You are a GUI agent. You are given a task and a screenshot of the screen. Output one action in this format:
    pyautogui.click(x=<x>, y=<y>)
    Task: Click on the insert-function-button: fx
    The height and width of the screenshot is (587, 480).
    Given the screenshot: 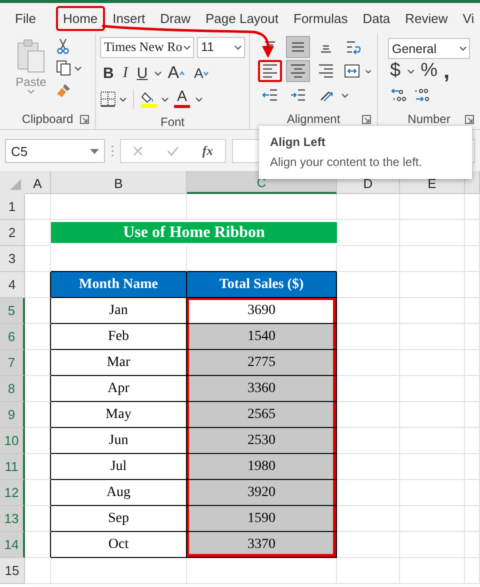 What is the action you would take?
    pyautogui.click(x=208, y=151)
    